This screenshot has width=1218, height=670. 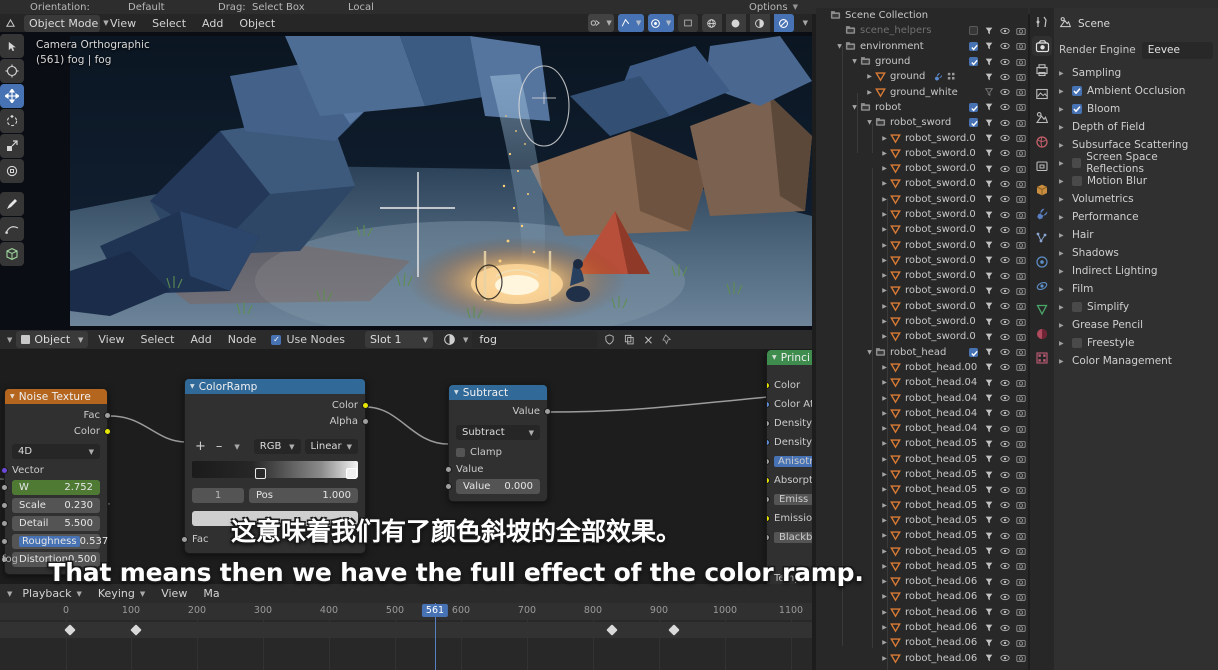 I want to click on node-menu-select: Select, so click(x=158, y=340).